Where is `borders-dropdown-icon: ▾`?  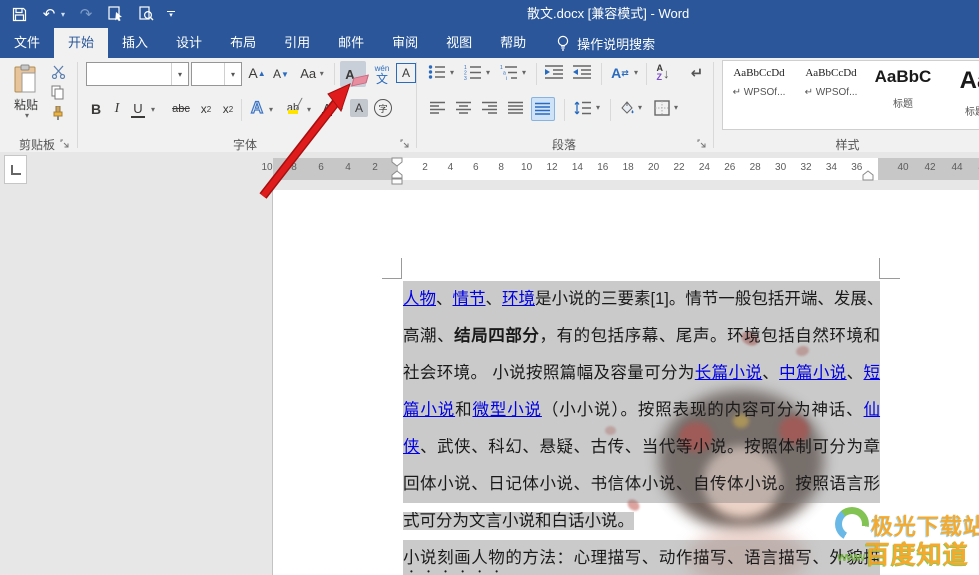
borders-dropdown-icon: ▾ is located at coordinates (676, 107).